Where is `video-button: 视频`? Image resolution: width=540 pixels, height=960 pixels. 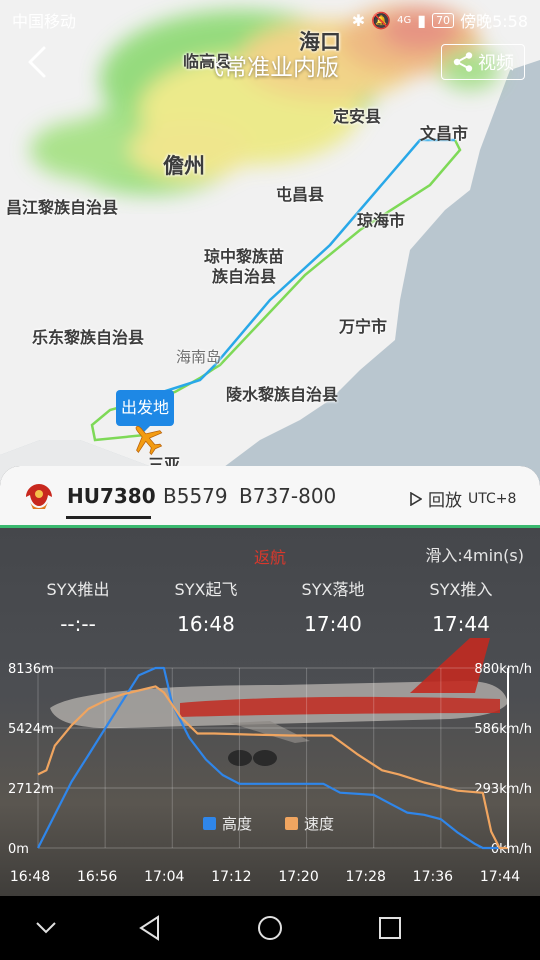 video-button: 视频 is located at coordinates (483, 62).